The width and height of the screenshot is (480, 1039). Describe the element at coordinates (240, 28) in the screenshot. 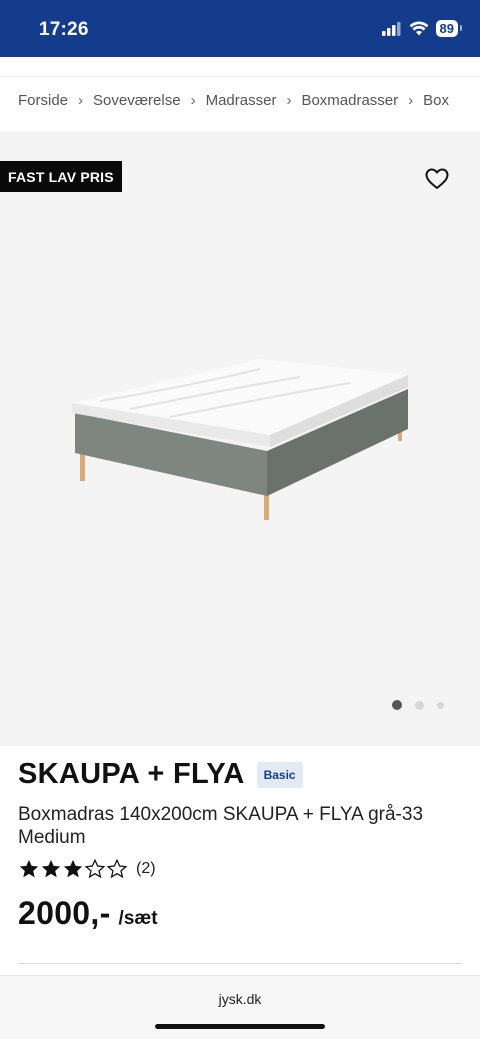

I see `status-bar: 17:26 89` at that location.